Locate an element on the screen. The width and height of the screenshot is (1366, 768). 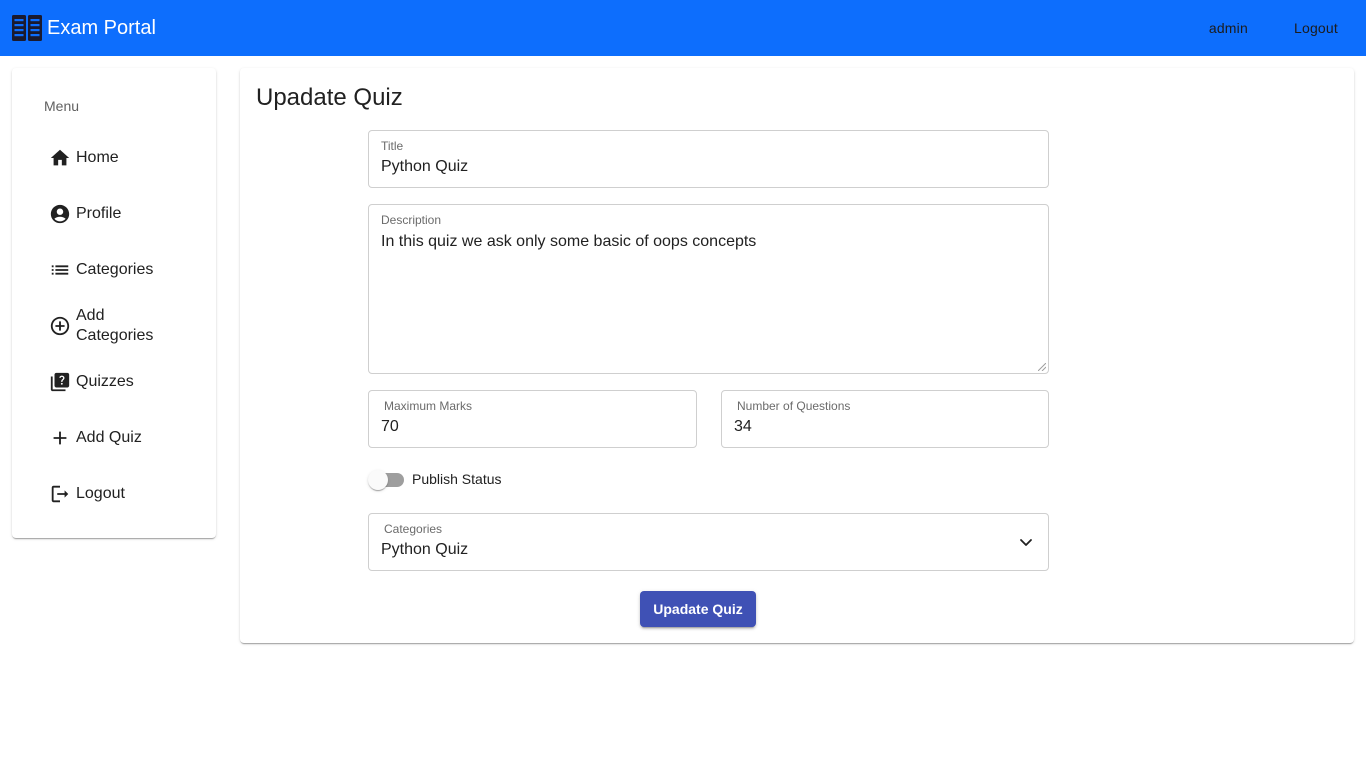
title-field: Title is located at coordinates (708, 159).